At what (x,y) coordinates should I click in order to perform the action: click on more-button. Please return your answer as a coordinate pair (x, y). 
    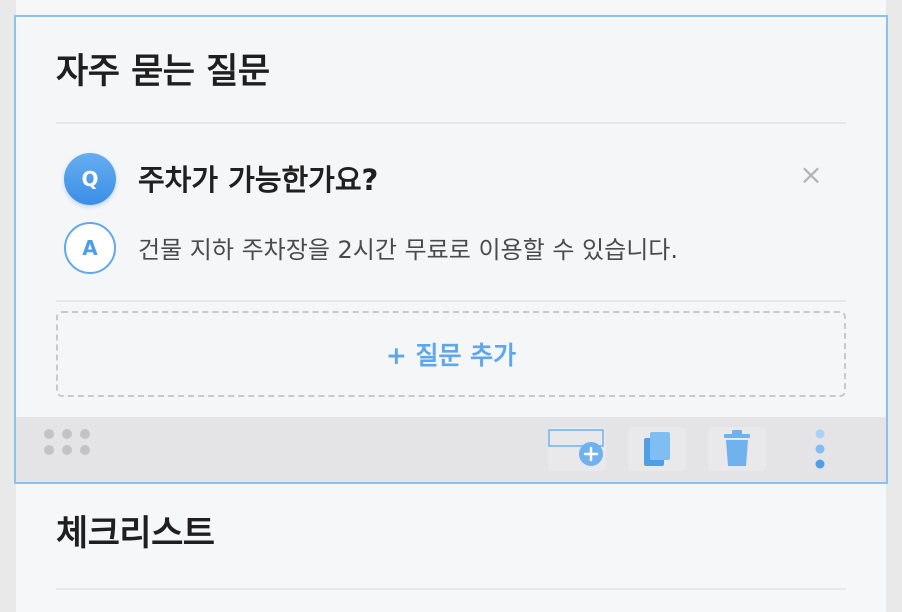
    Looking at the image, I should click on (820, 449).